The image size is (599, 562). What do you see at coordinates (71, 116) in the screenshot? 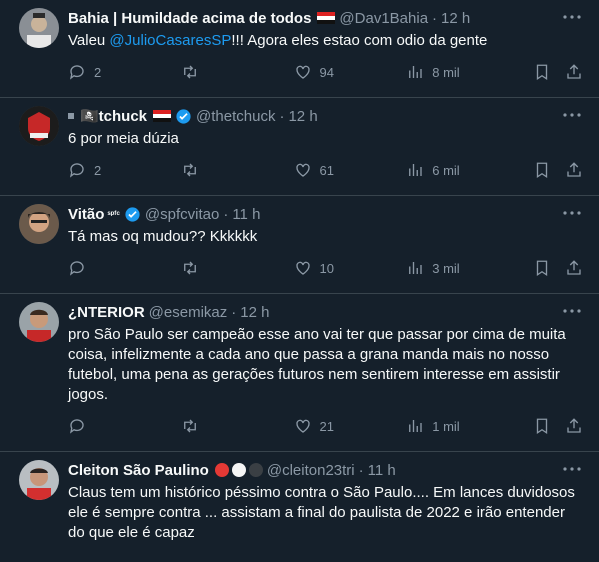
I see `square-badge-icon` at bounding box center [71, 116].